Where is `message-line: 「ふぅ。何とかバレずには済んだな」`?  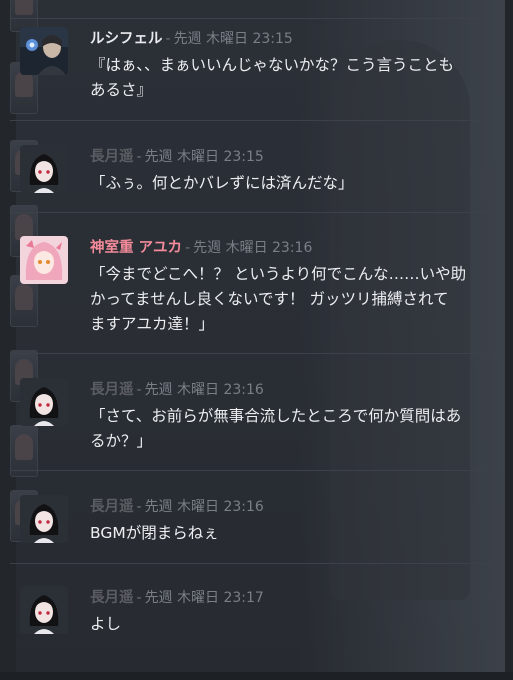
message-line: 「ふぅ。何とかバレずには済んだな」 is located at coordinates (222, 183).